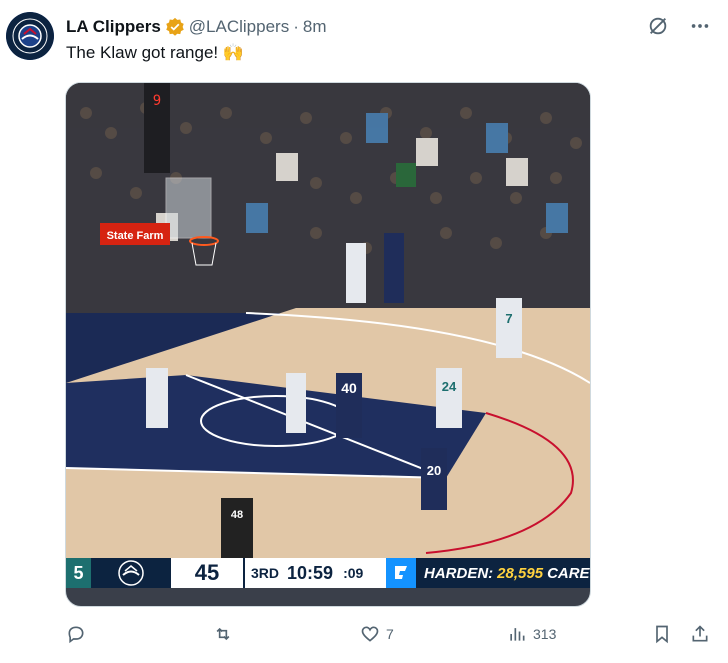 The image size is (728, 663). I want to click on retweet-button, so click(226, 634).